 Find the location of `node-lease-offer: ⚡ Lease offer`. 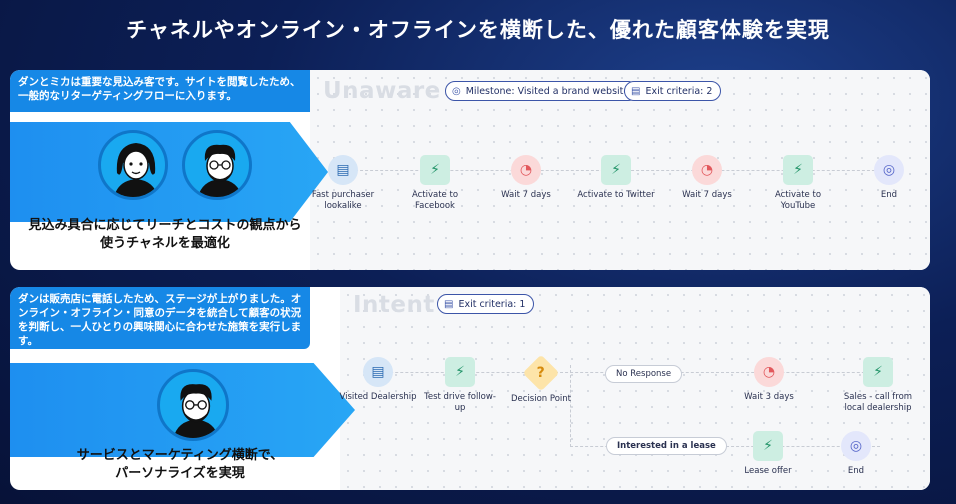

node-lease-offer: ⚡ Lease offer is located at coordinates (768, 454).